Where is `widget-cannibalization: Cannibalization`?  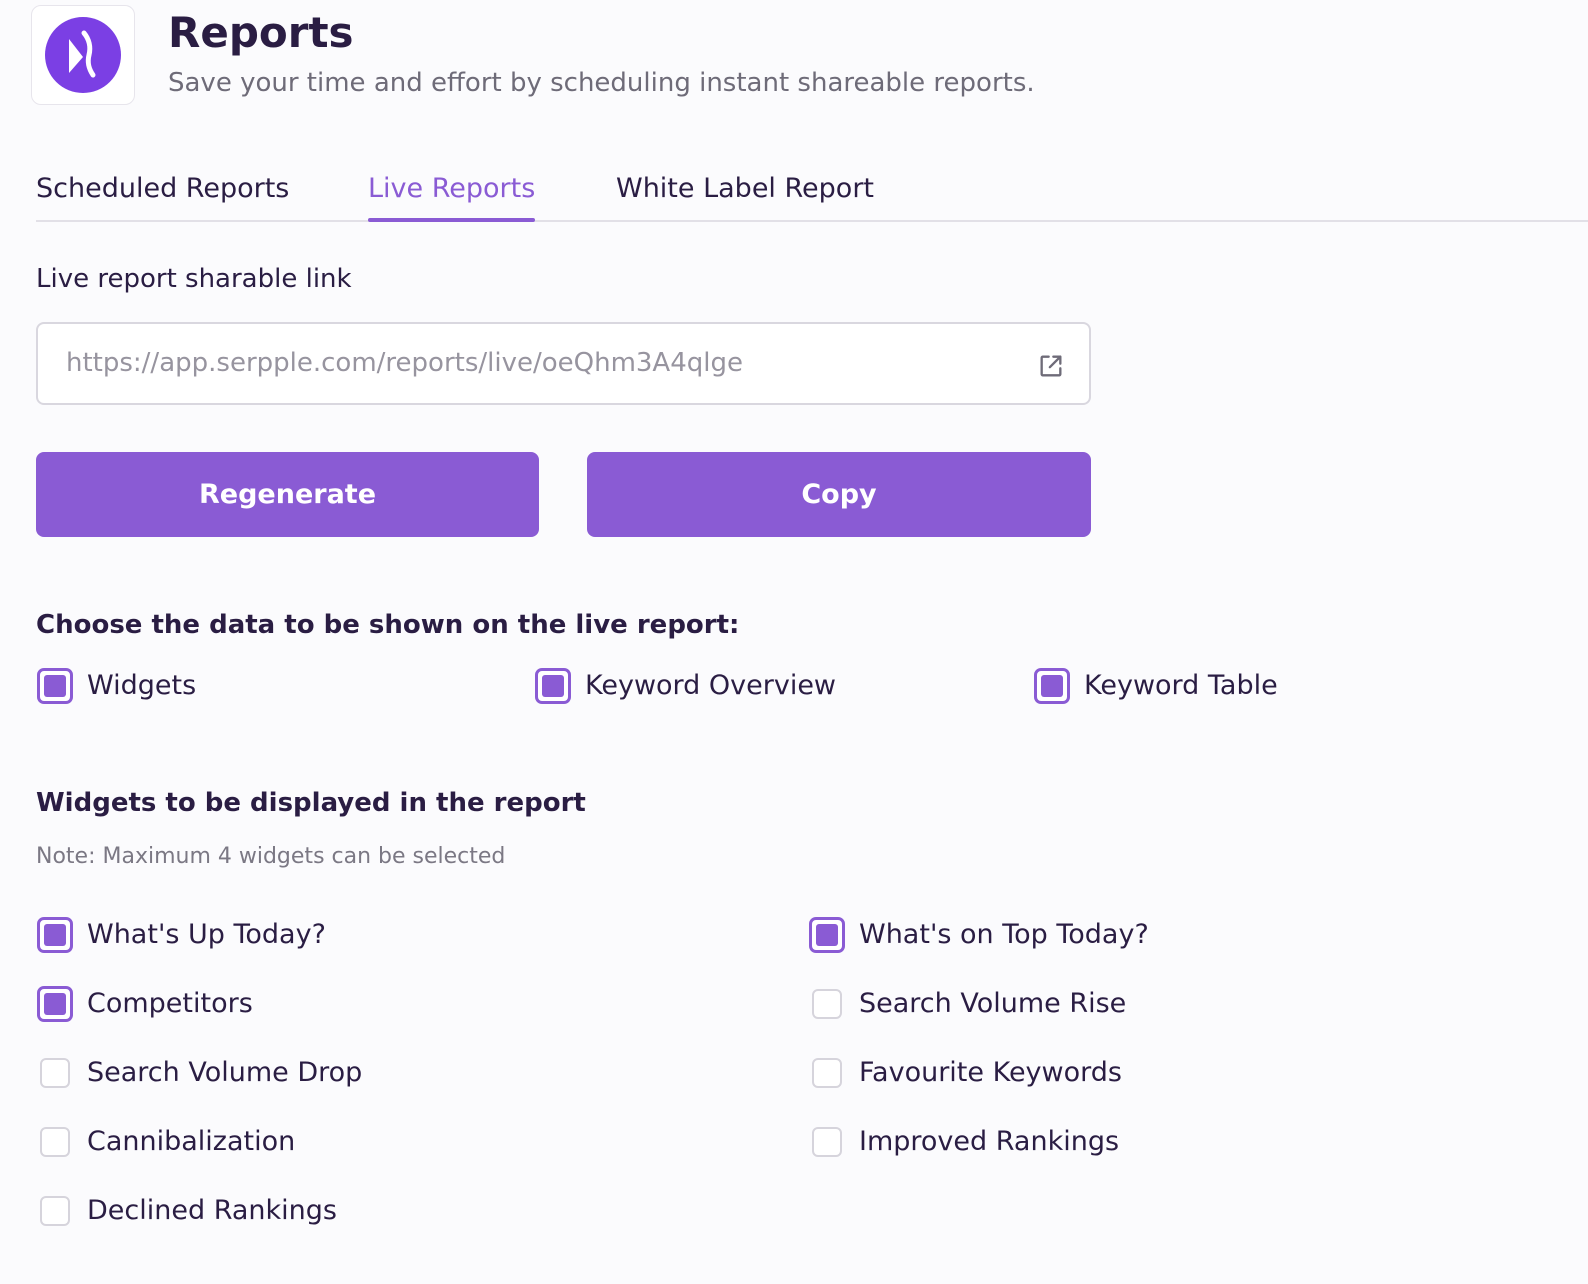 widget-cannibalization: Cannibalization is located at coordinates (166, 1142).